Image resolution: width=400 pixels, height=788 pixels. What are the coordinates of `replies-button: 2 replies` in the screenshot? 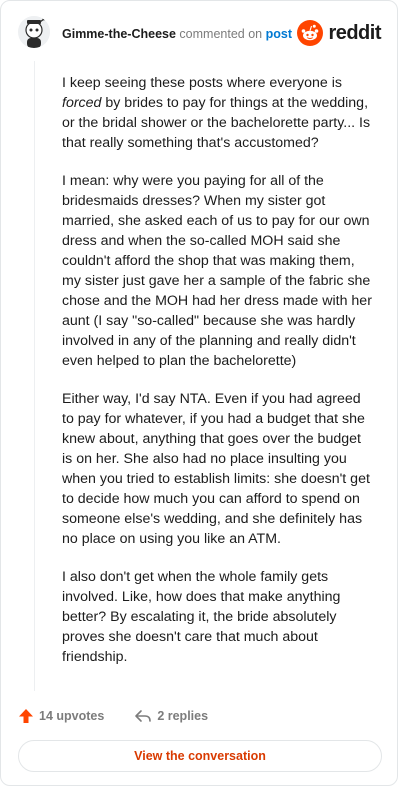 It's located at (171, 716).